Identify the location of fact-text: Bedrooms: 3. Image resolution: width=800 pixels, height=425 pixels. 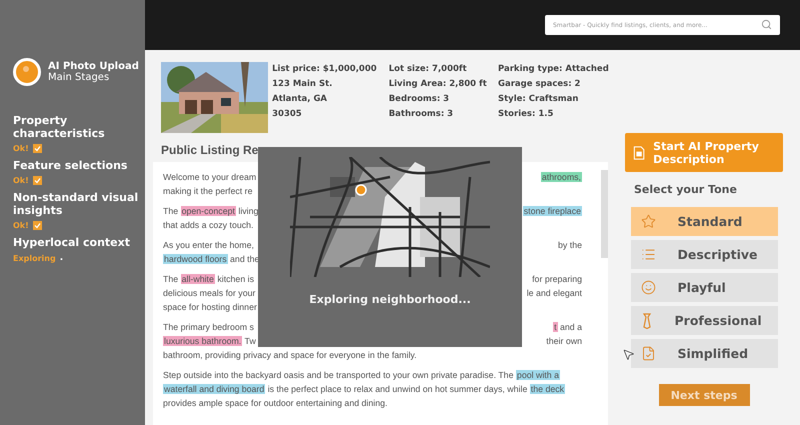
(419, 99).